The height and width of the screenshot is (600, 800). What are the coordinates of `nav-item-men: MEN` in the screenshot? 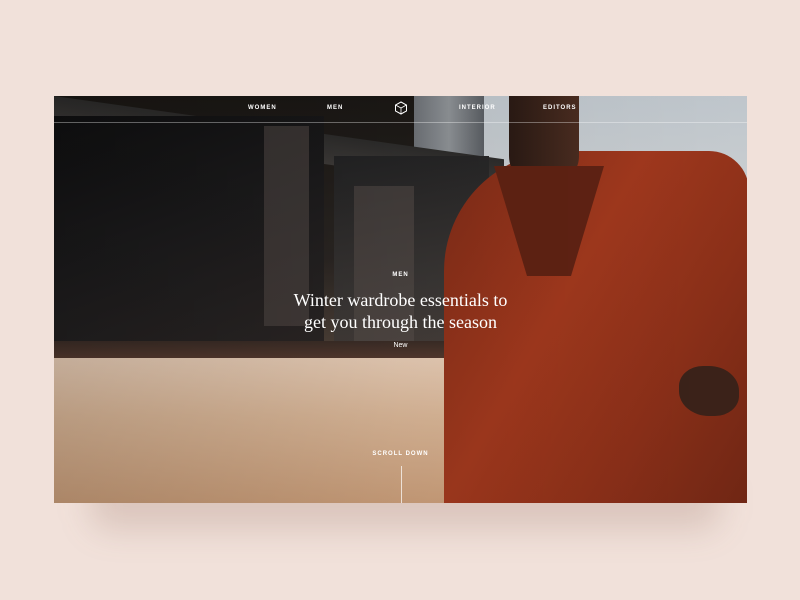 It's located at (335, 108).